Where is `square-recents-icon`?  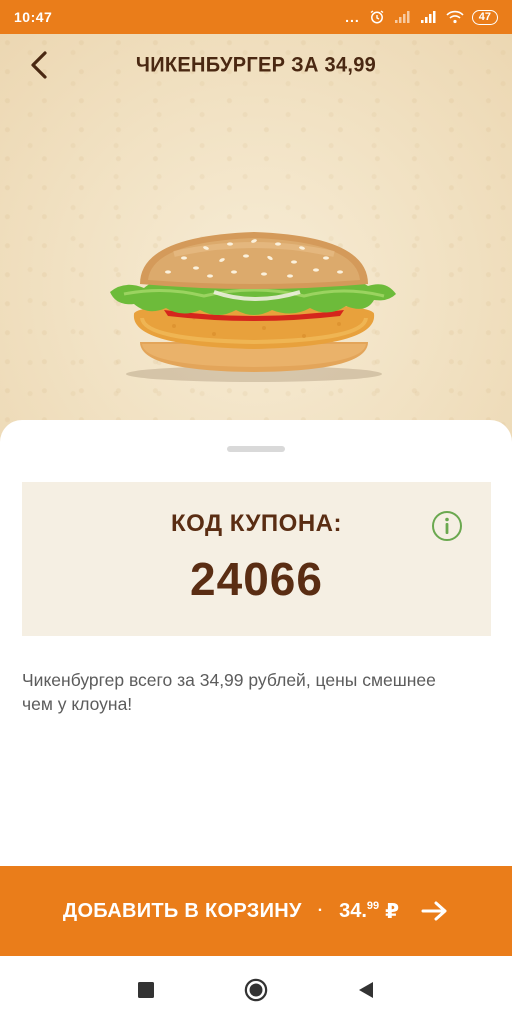 square-recents-icon is located at coordinates (146, 990).